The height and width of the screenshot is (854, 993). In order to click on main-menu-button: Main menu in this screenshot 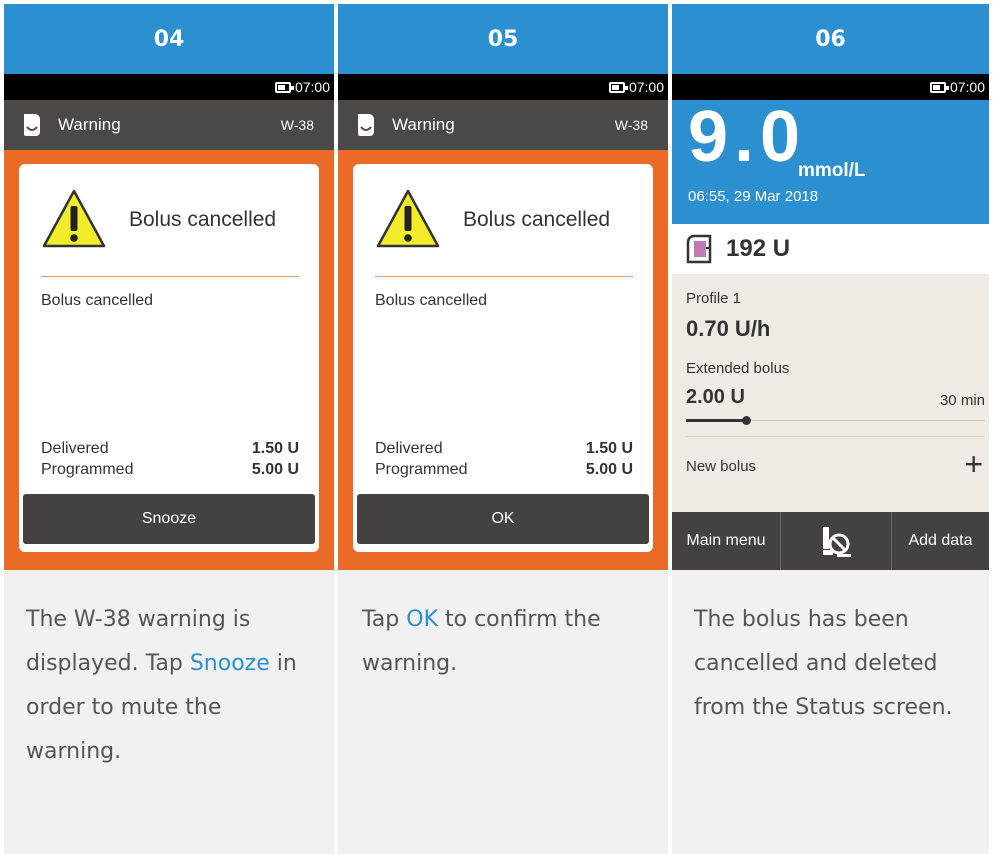, I will do `click(726, 541)`.